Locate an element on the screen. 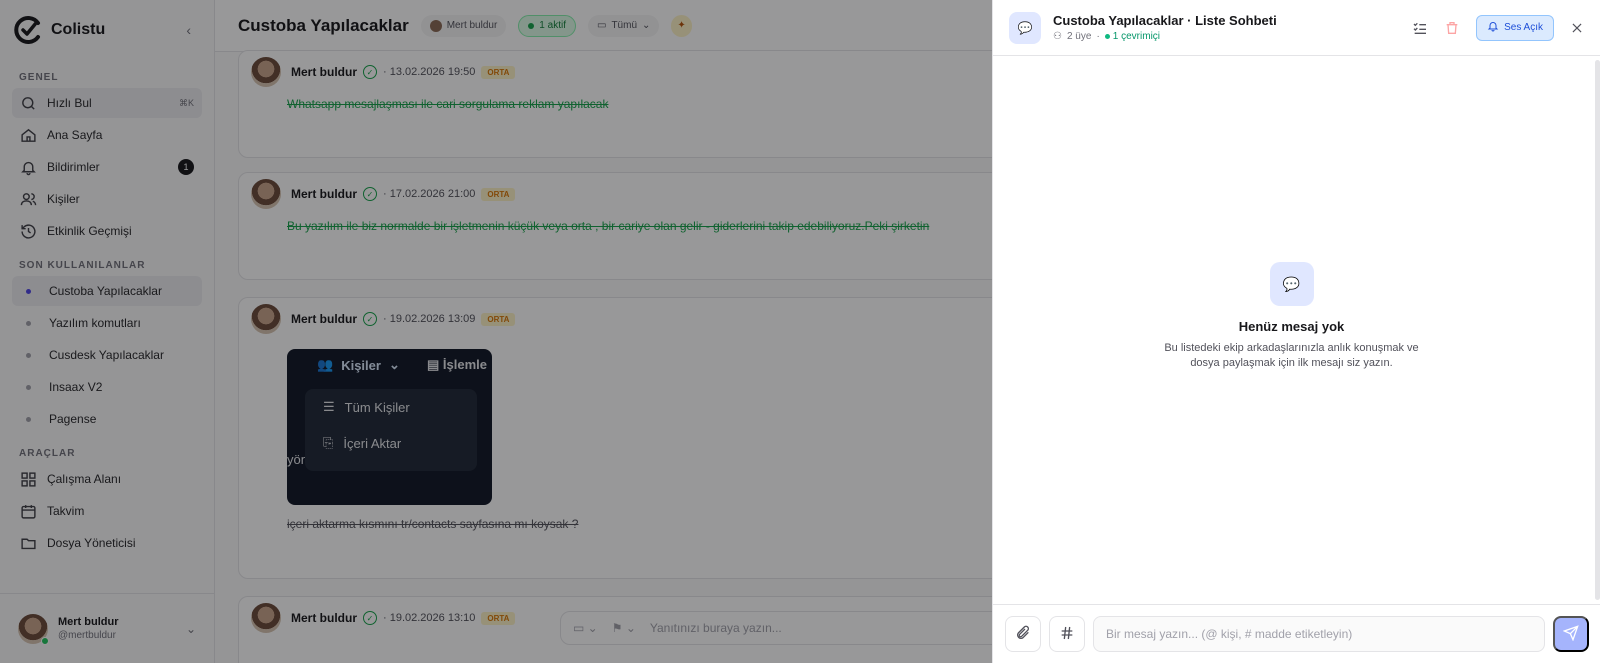 The width and height of the screenshot is (1600, 663). sound-toggle-label: Ses Açık is located at coordinates (1523, 27).